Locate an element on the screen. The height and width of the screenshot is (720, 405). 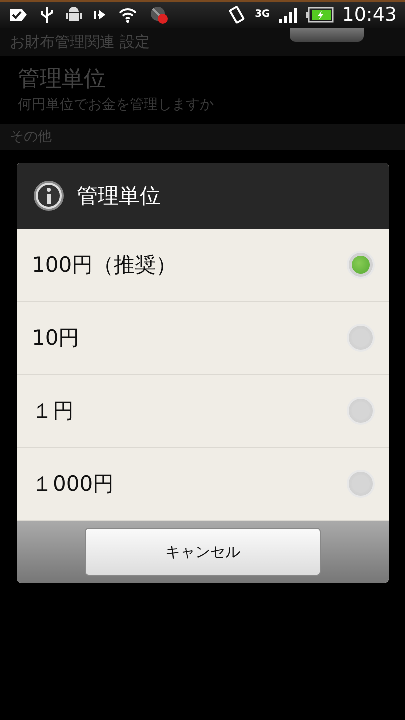
preference-title: 管理単位 is located at coordinates (62, 80).